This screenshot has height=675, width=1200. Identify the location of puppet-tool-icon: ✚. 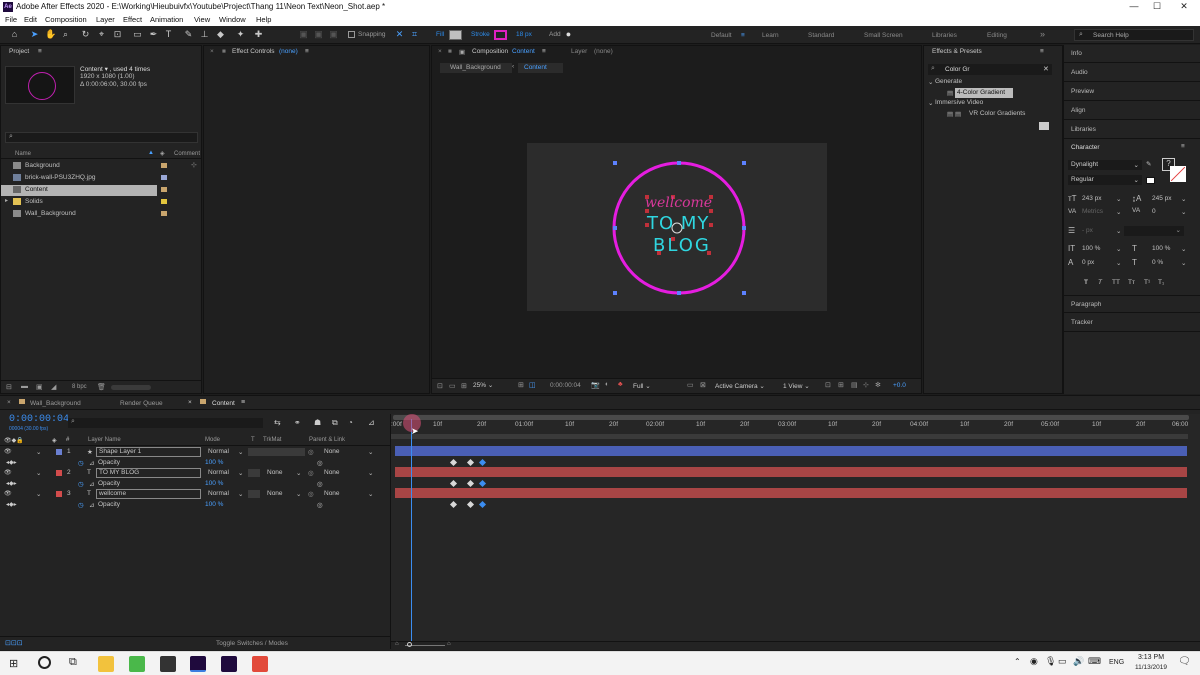
(258, 34).